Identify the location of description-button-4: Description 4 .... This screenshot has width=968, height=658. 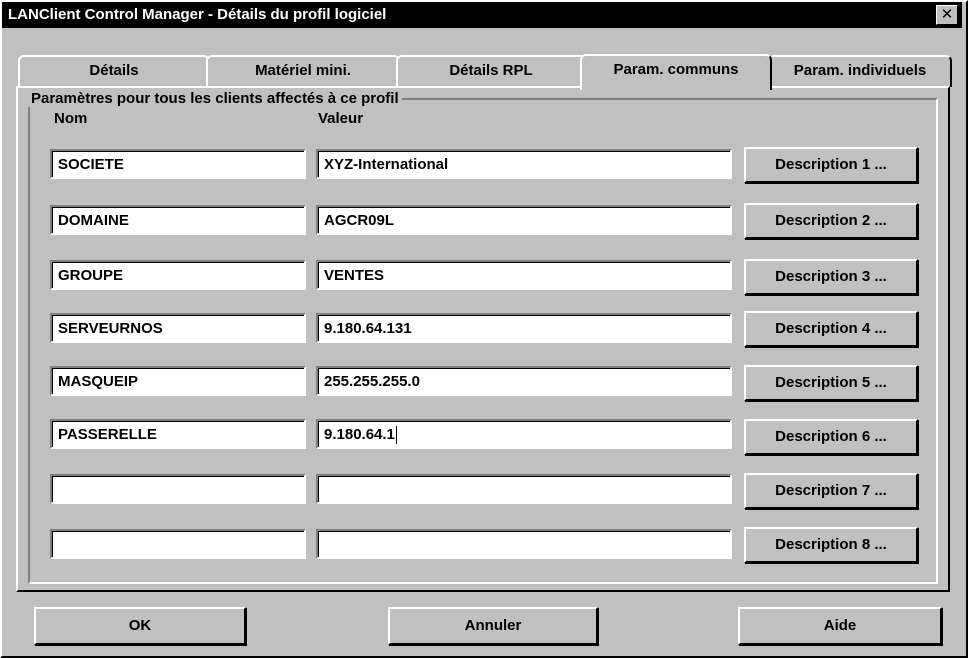
(831, 329).